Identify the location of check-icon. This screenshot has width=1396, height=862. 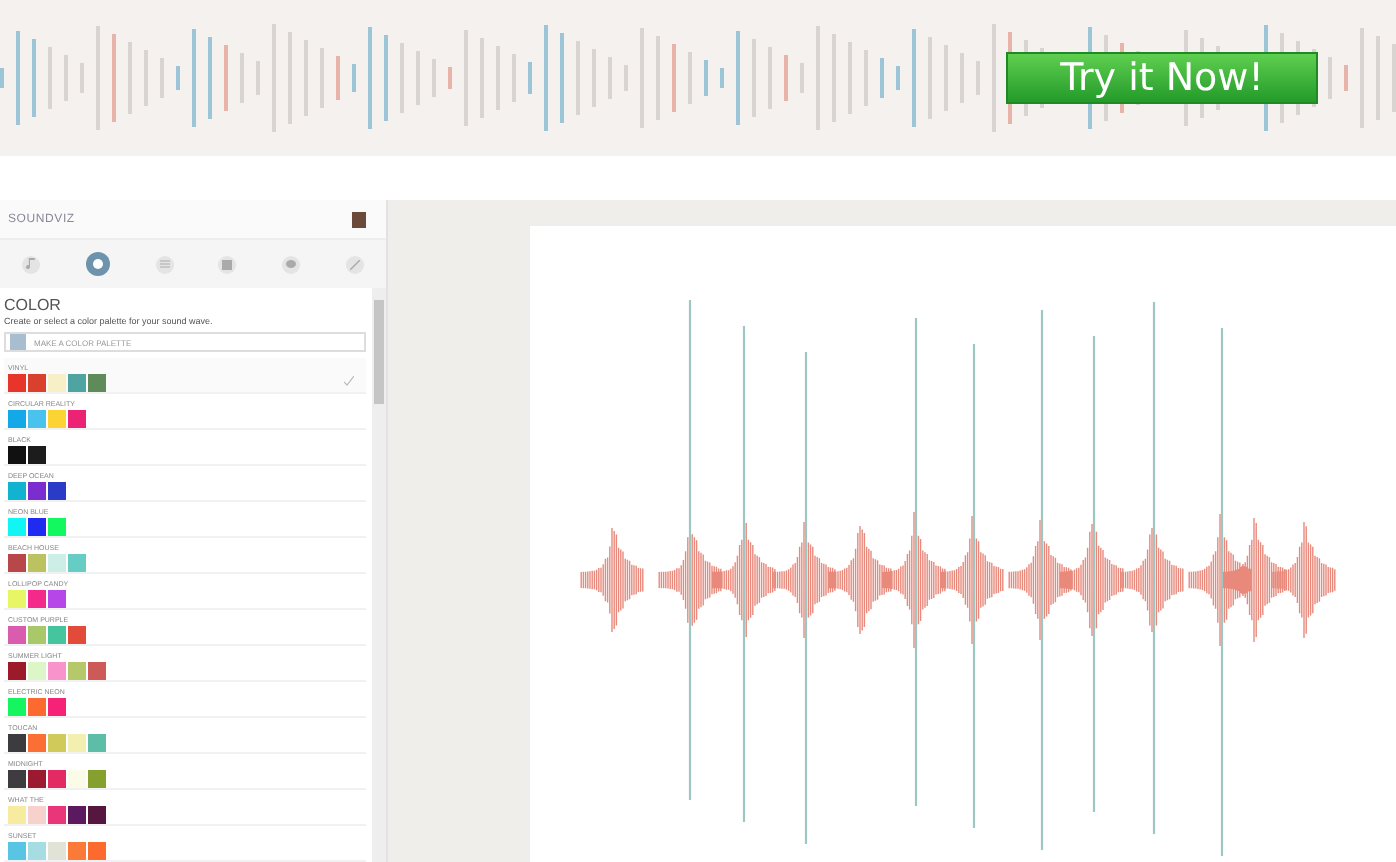
(349, 381).